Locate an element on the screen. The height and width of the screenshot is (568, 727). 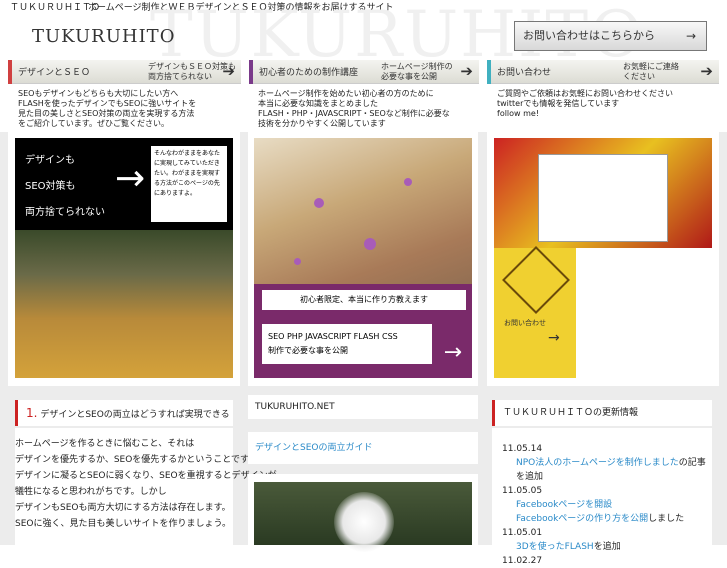
contact-banner: お問い合わせ → is located at coordinates (535, 312).